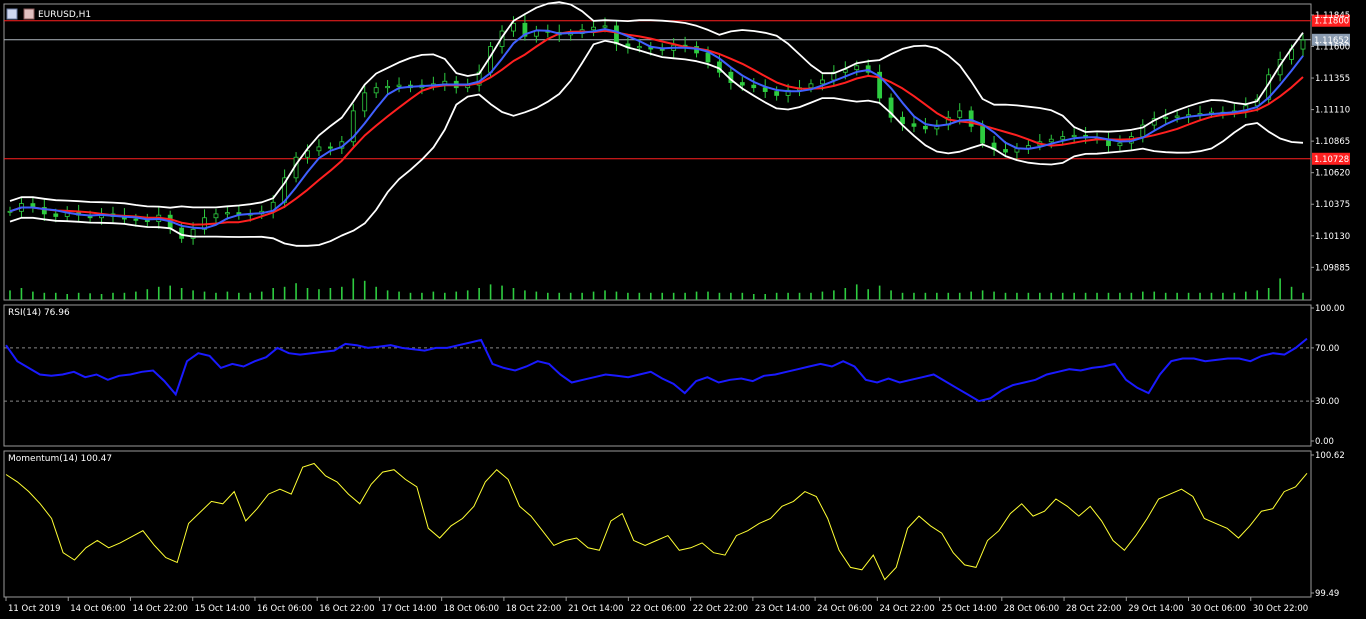 Image resolution: width=1366 pixels, height=619 pixels. What do you see at coordinates (969, 609) in the screenshot?
I see `x-tick-label: 25 Oct 14:00` at bounding box center [969, 609].